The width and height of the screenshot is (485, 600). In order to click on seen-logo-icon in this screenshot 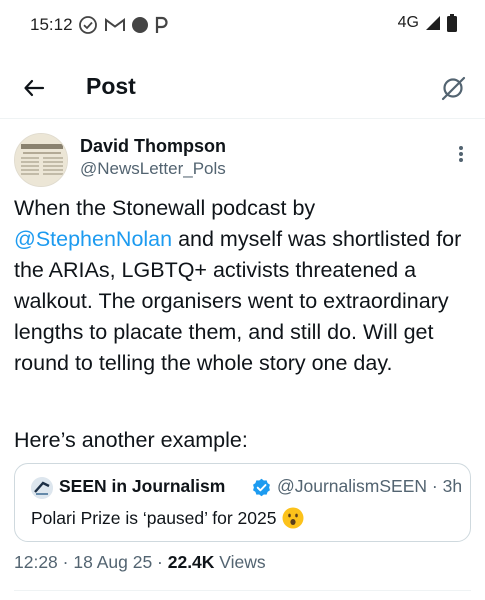, I will do `click(42, 488)`.